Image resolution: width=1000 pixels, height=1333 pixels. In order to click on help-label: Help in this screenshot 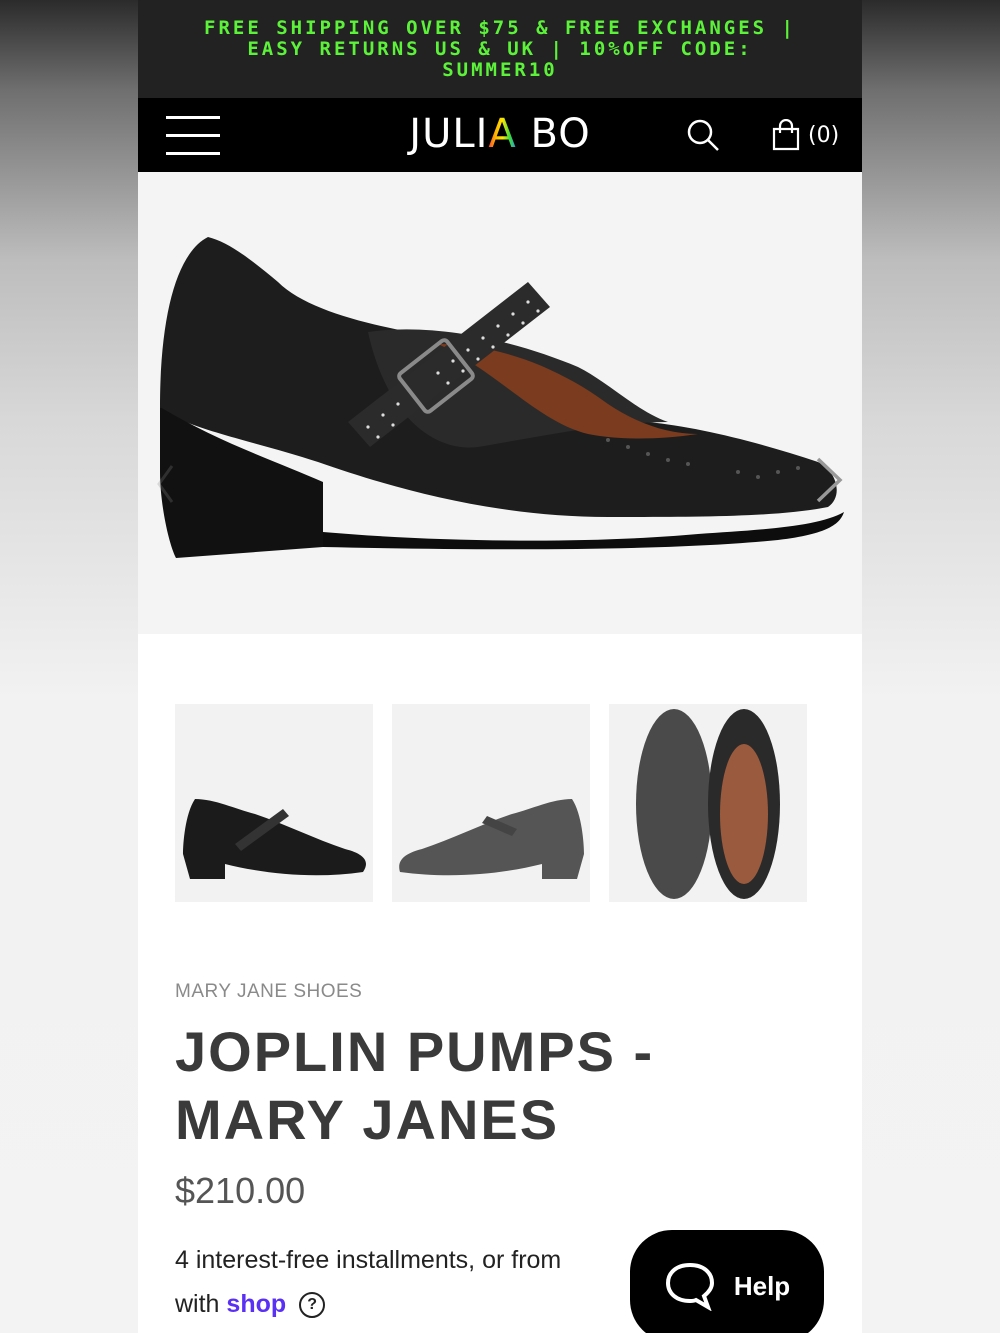, I will do `click(762, 1285)`.